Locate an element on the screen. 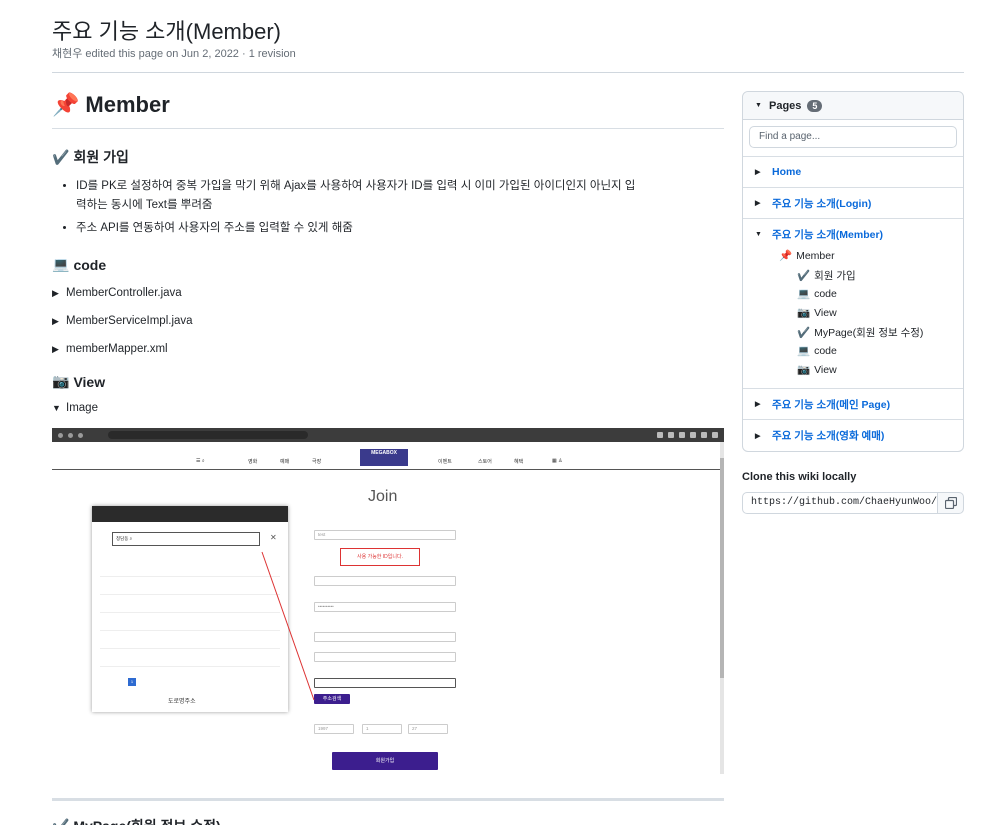  toc-view-2: 📷 View is located at coordinates (817, 370).